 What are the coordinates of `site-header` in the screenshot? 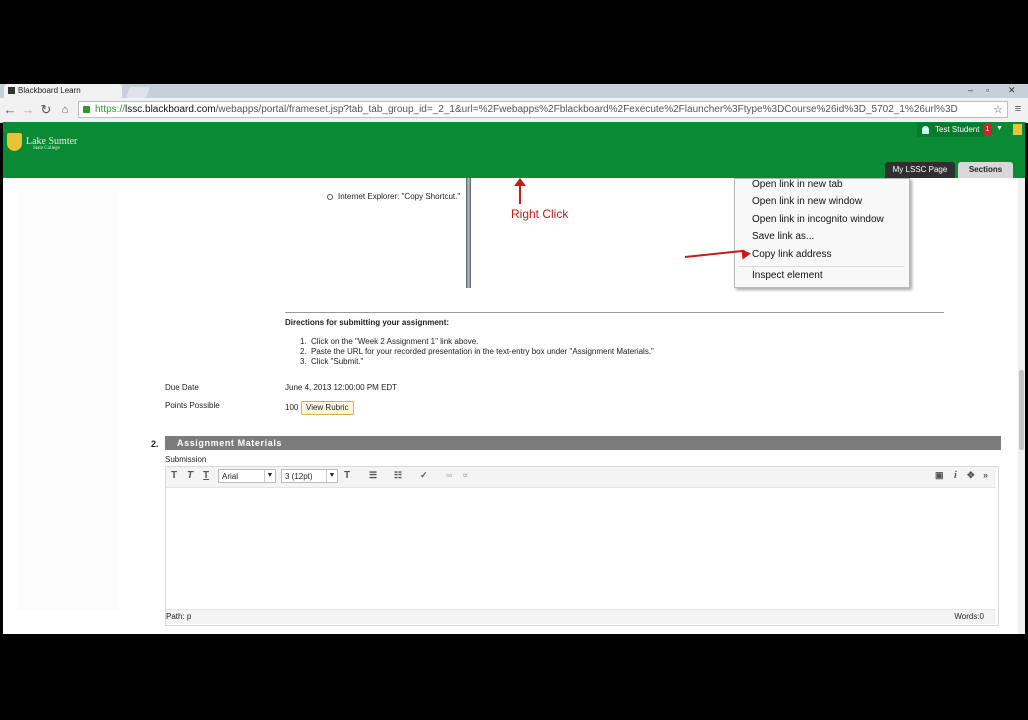 It's located at (514, 150).